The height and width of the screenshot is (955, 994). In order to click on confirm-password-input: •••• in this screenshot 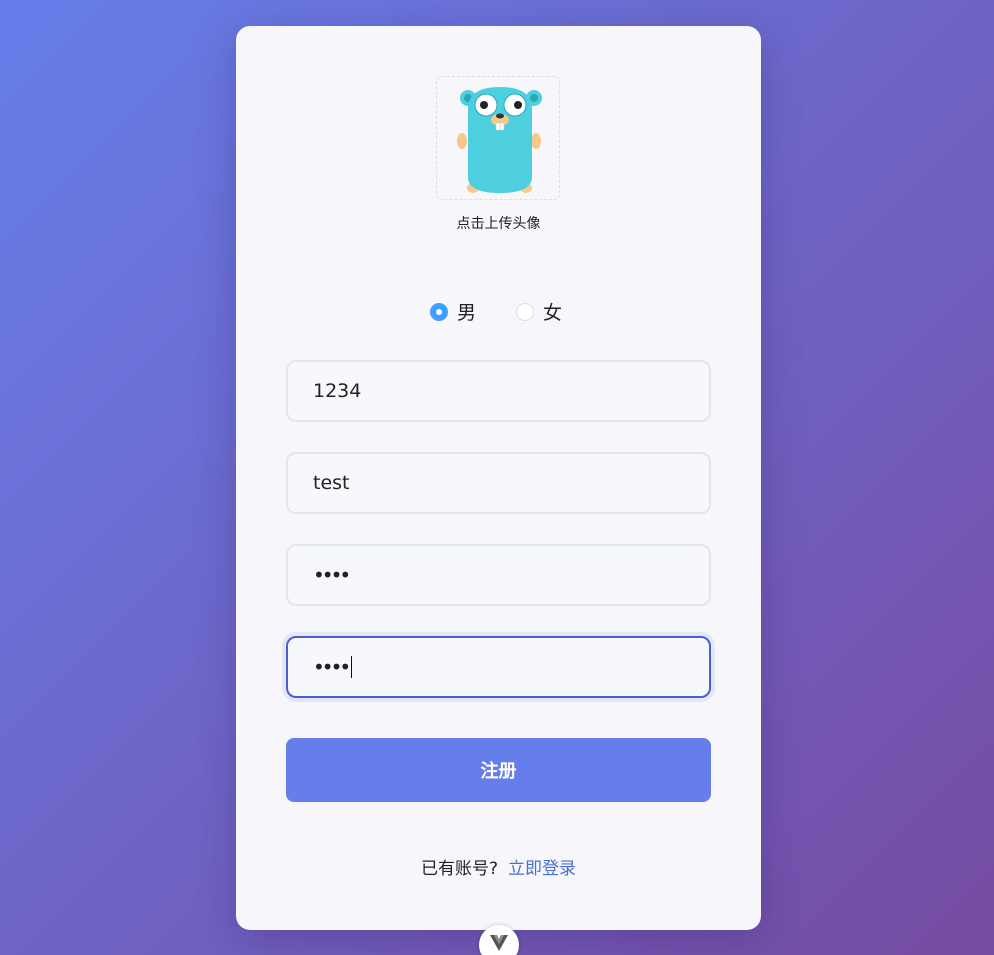, I will do `click(498, 667)`.